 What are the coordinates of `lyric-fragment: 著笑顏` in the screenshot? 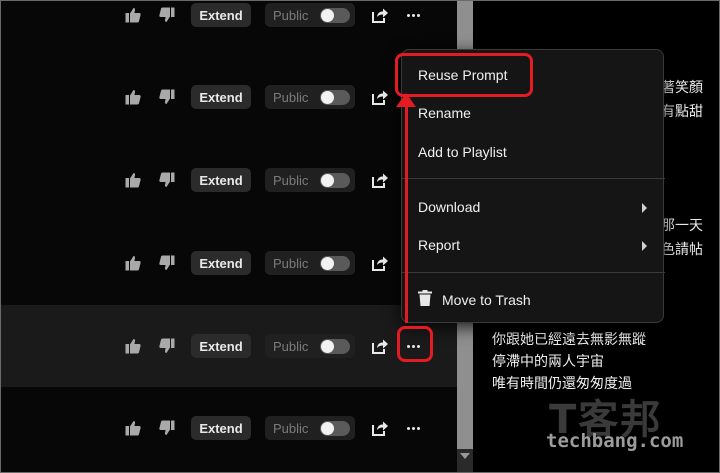 It's located at (682, 88).